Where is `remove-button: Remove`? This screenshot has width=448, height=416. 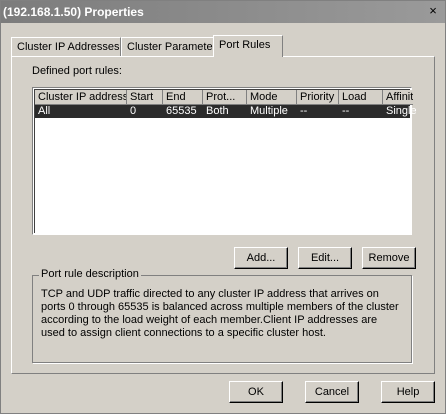
remove-button: Remove is located at coordinates (389, 258).